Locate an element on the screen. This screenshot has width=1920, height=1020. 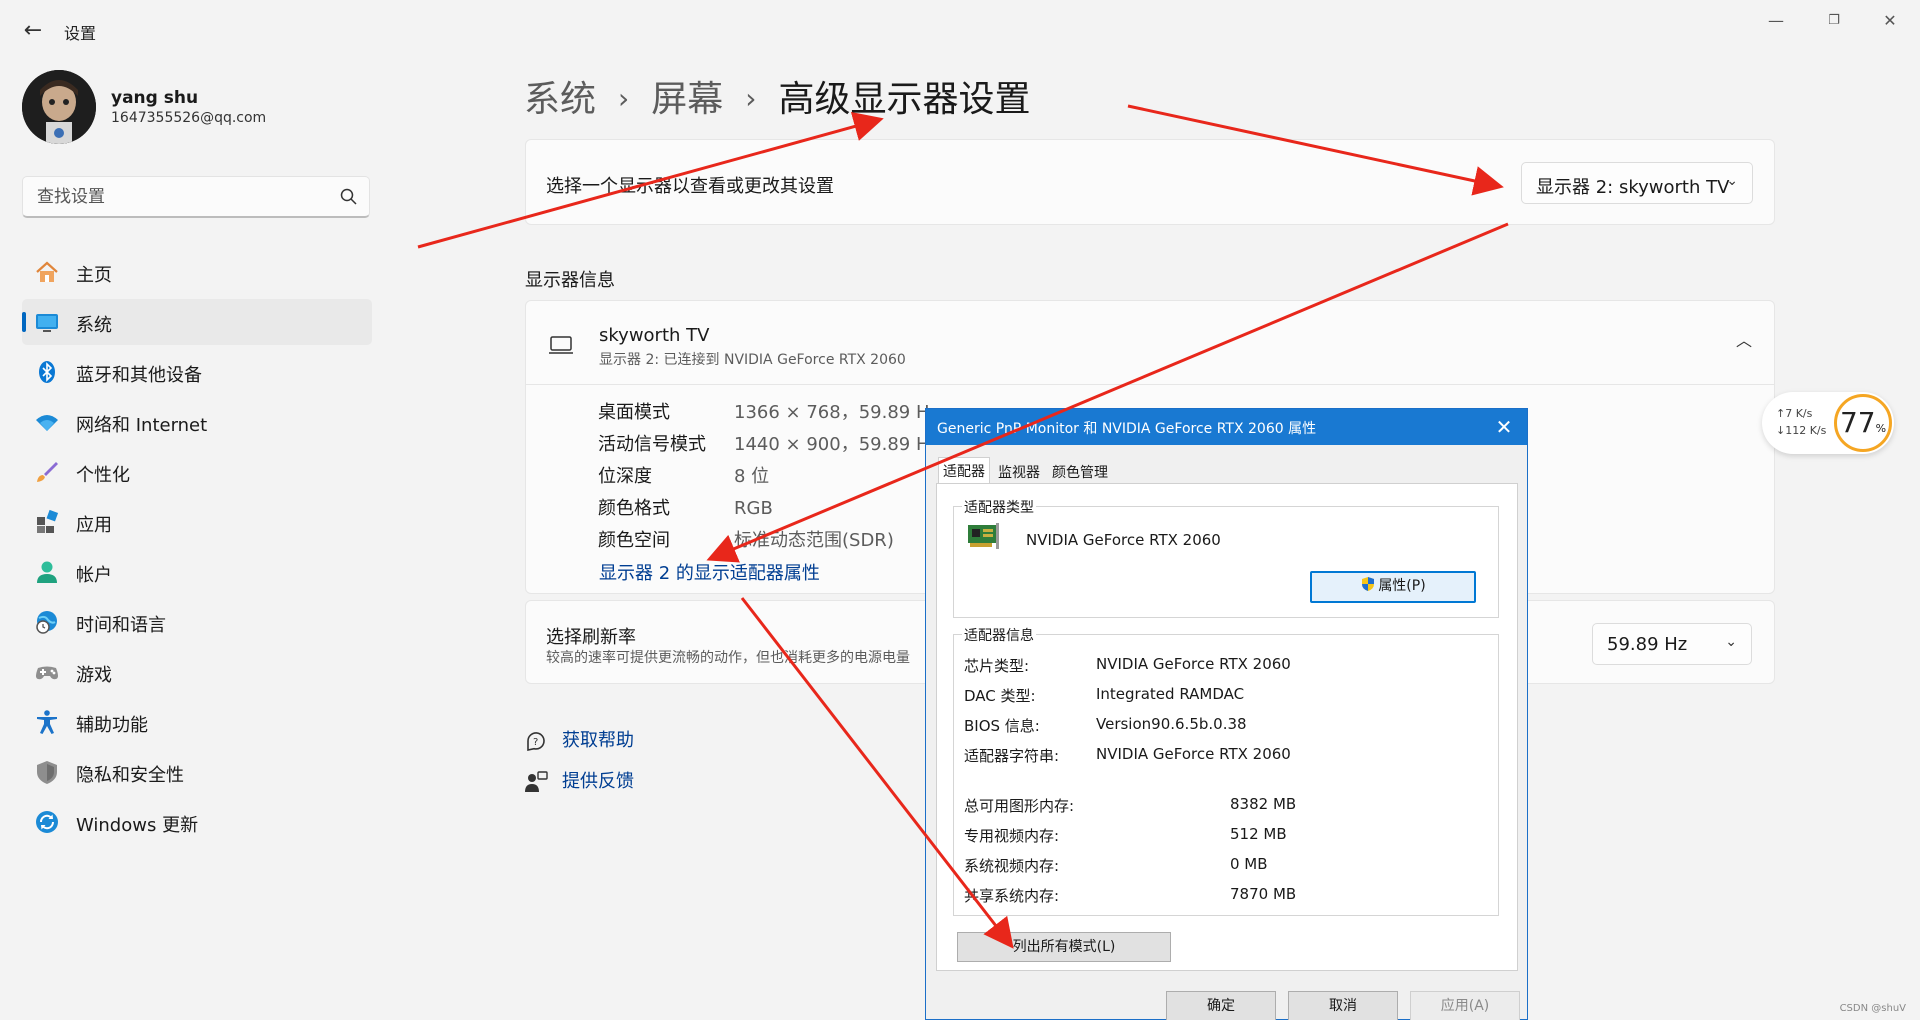
sidebar-item-label: 隐私和安全性 is located at coordinates (130, 775).